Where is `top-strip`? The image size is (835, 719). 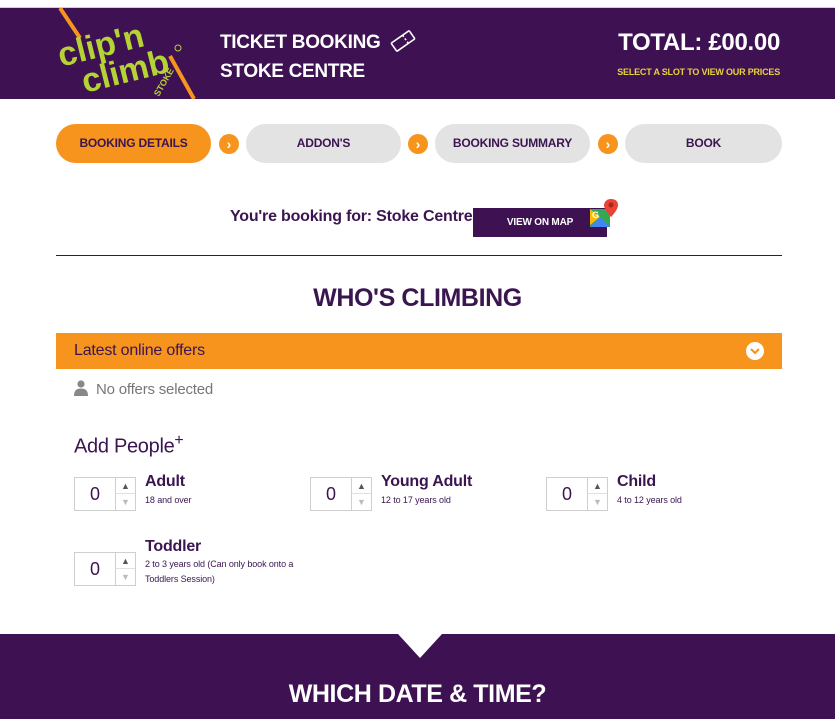
top-strip is located at coordinates (417, 4).